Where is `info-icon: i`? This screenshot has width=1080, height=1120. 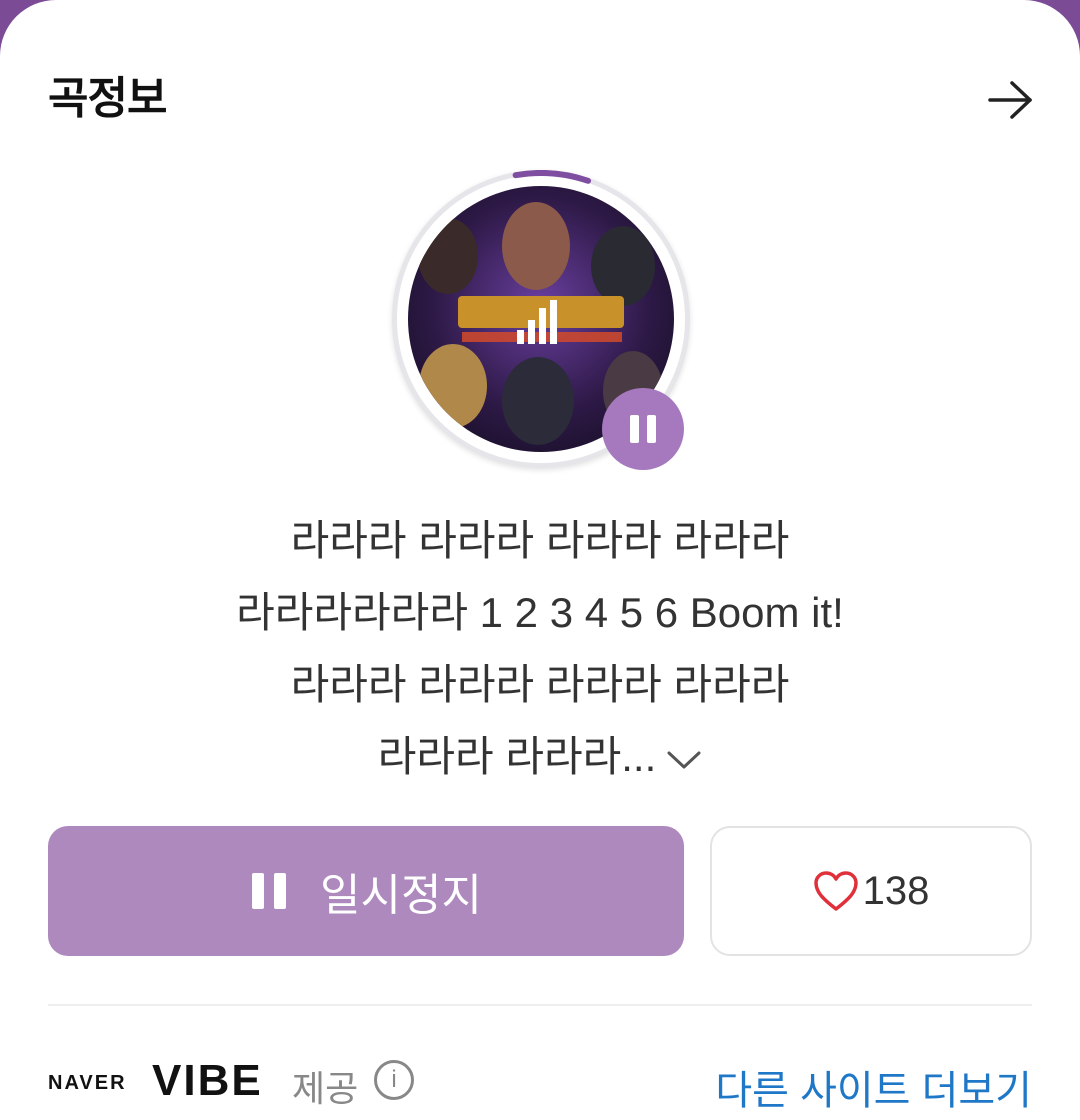 info-icon: i is located at coordinates (394, 1080).